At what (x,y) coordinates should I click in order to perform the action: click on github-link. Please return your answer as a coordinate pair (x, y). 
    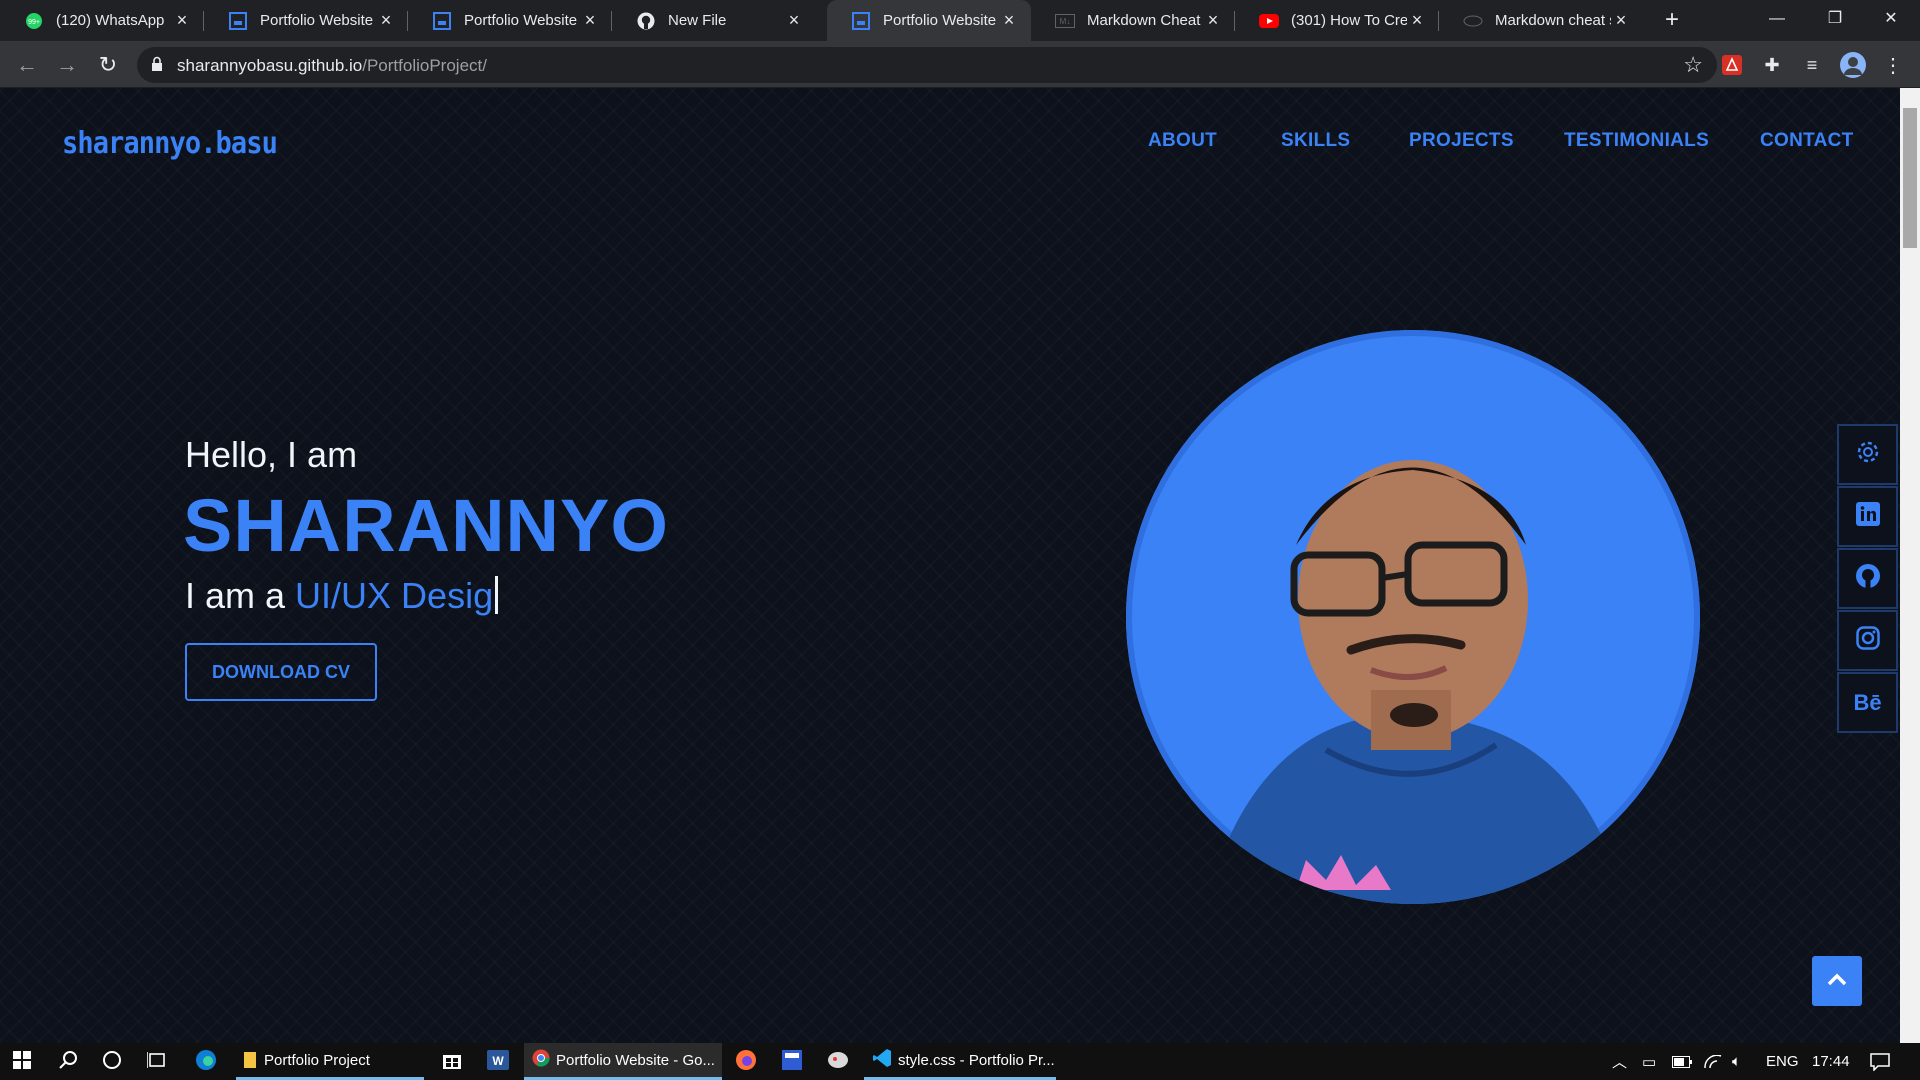
    Looking at the image, I should click on (1867, 578).